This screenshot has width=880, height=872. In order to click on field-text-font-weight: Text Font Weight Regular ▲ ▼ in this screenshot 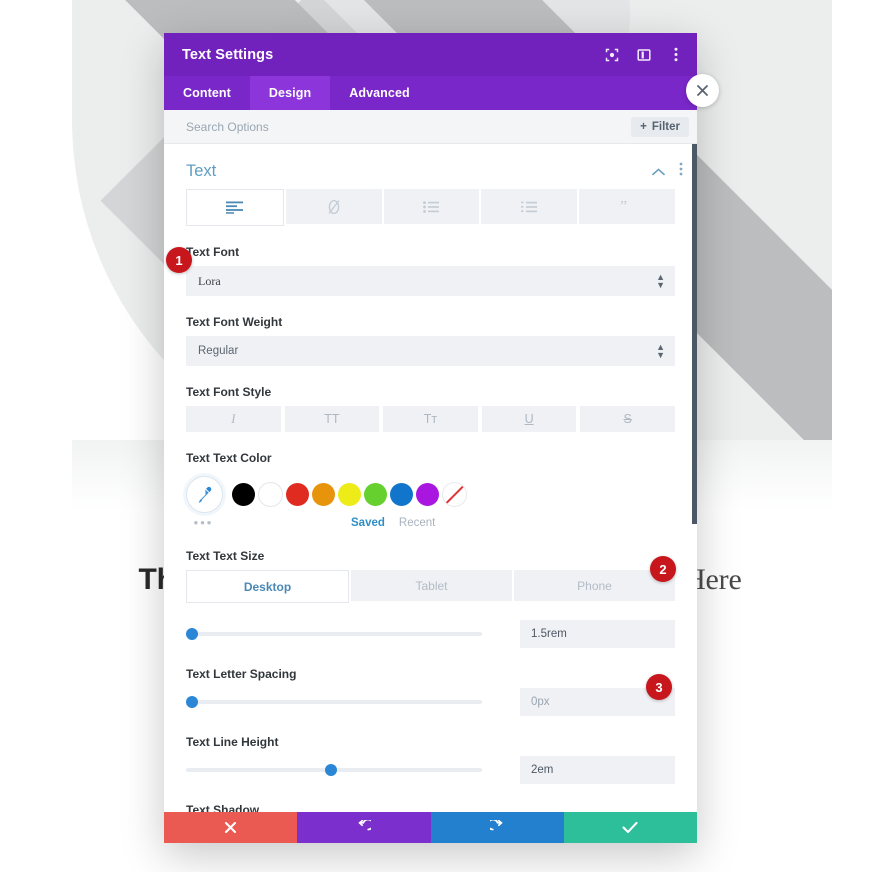, I will do `click(430, 340)`.